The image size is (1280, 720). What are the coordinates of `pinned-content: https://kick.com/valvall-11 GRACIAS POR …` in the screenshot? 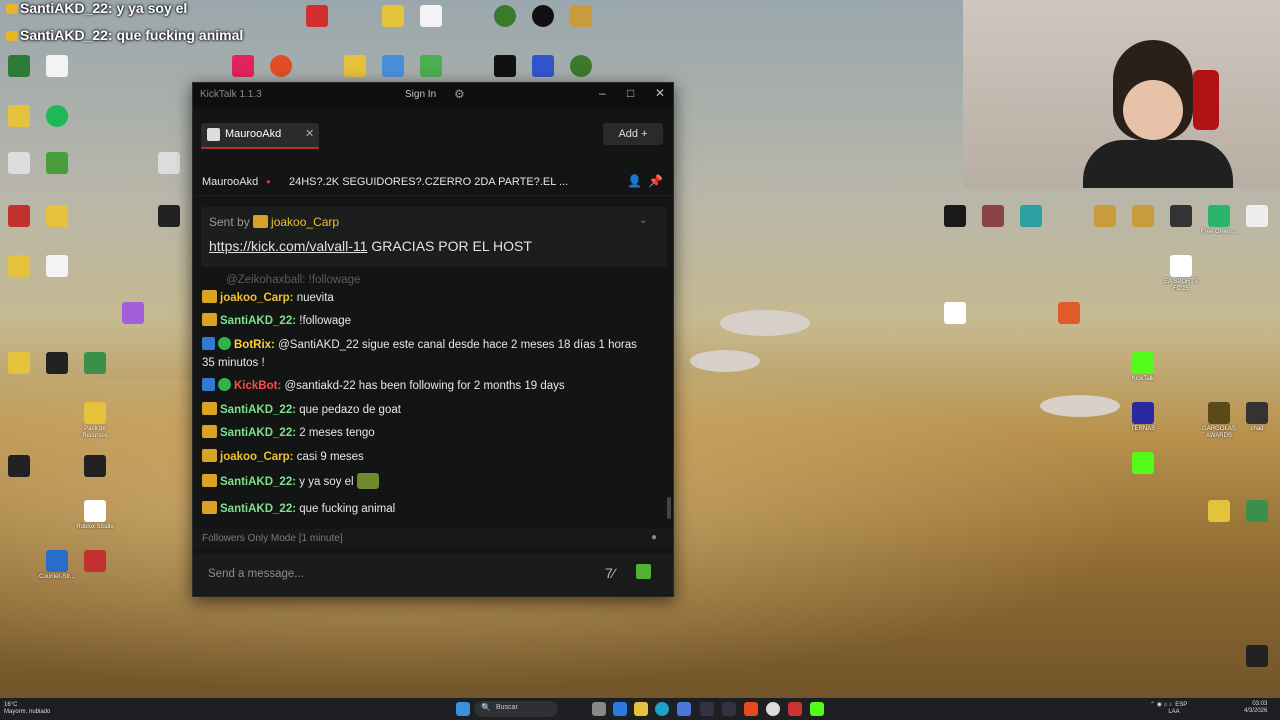 It's located at (370, 246).